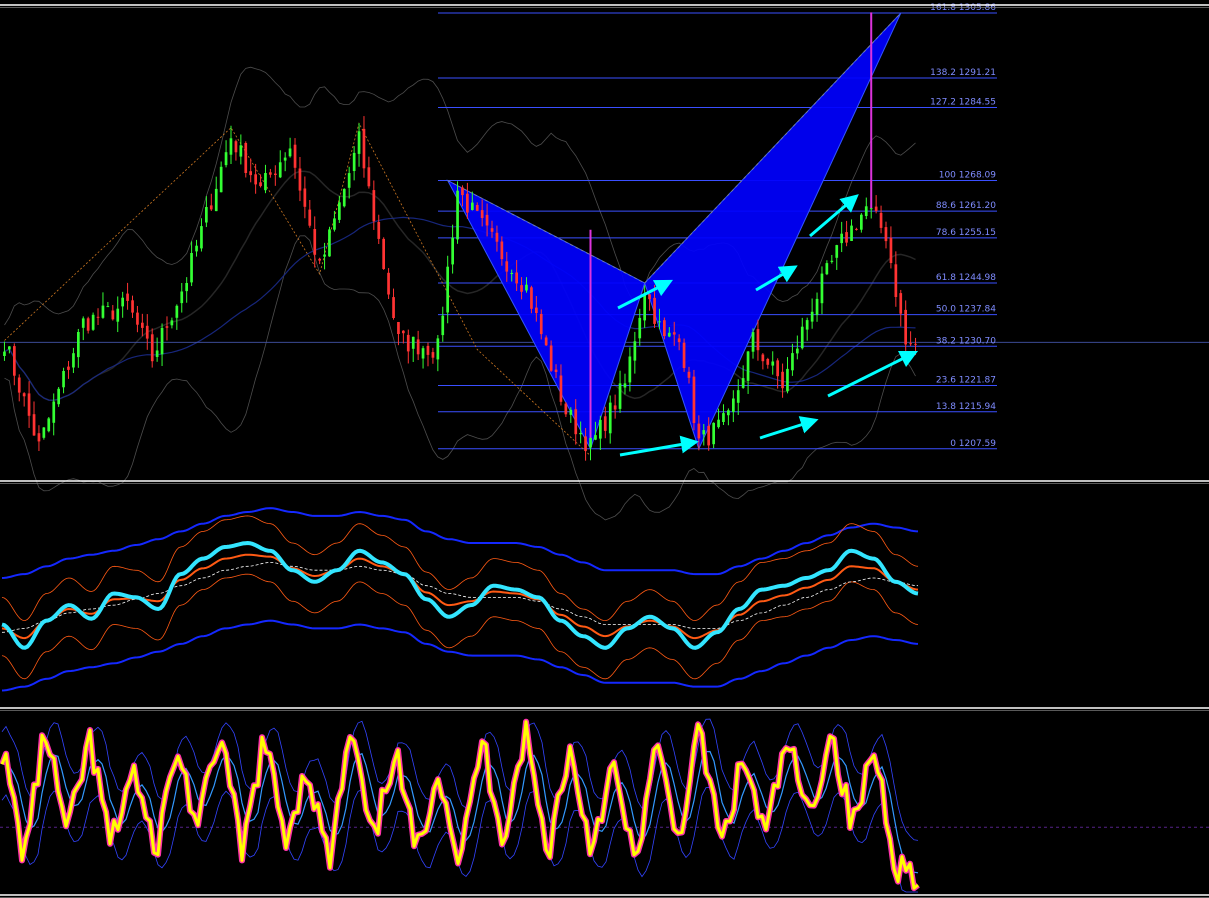 The height and width of the screenshot is (898, 1209). I want to click on fib-label: 0 1207.59, so click(973, 444).